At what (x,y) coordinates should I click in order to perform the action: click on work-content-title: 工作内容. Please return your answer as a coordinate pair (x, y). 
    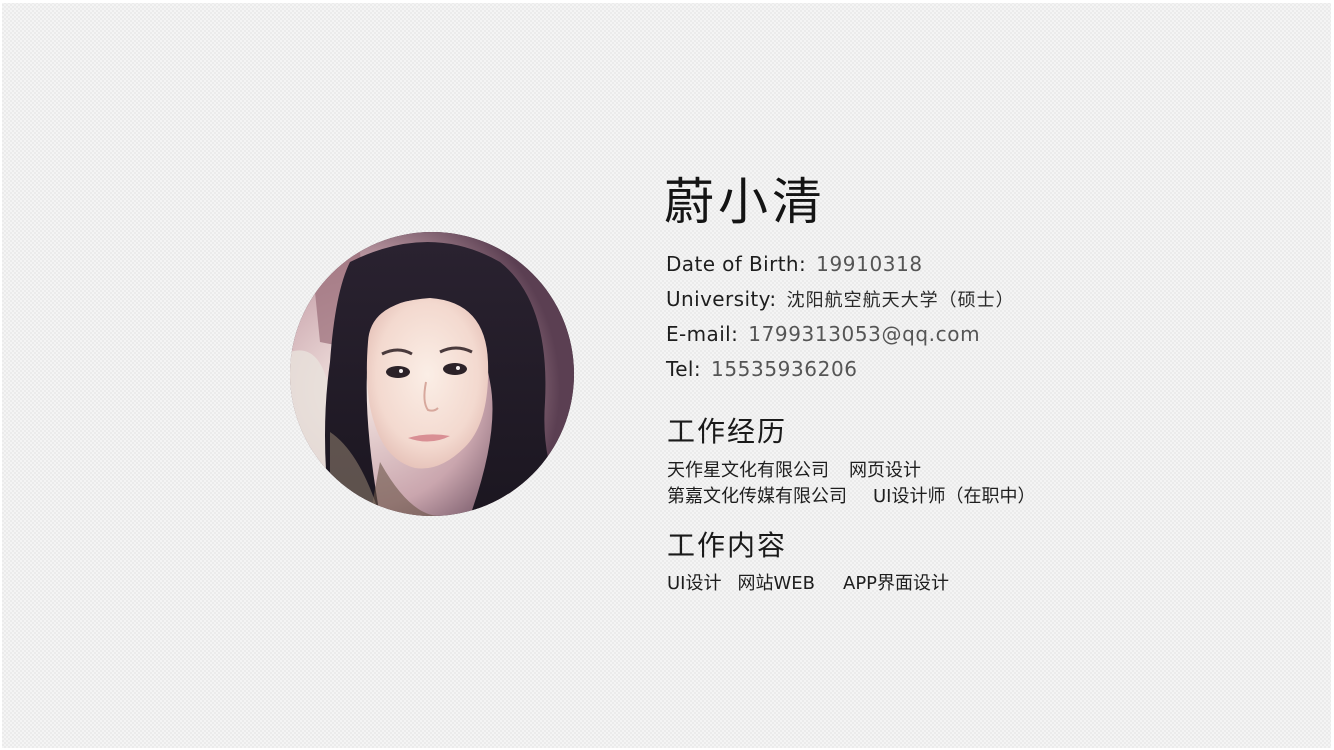
    Looking at the image, I should click on (727, 545).